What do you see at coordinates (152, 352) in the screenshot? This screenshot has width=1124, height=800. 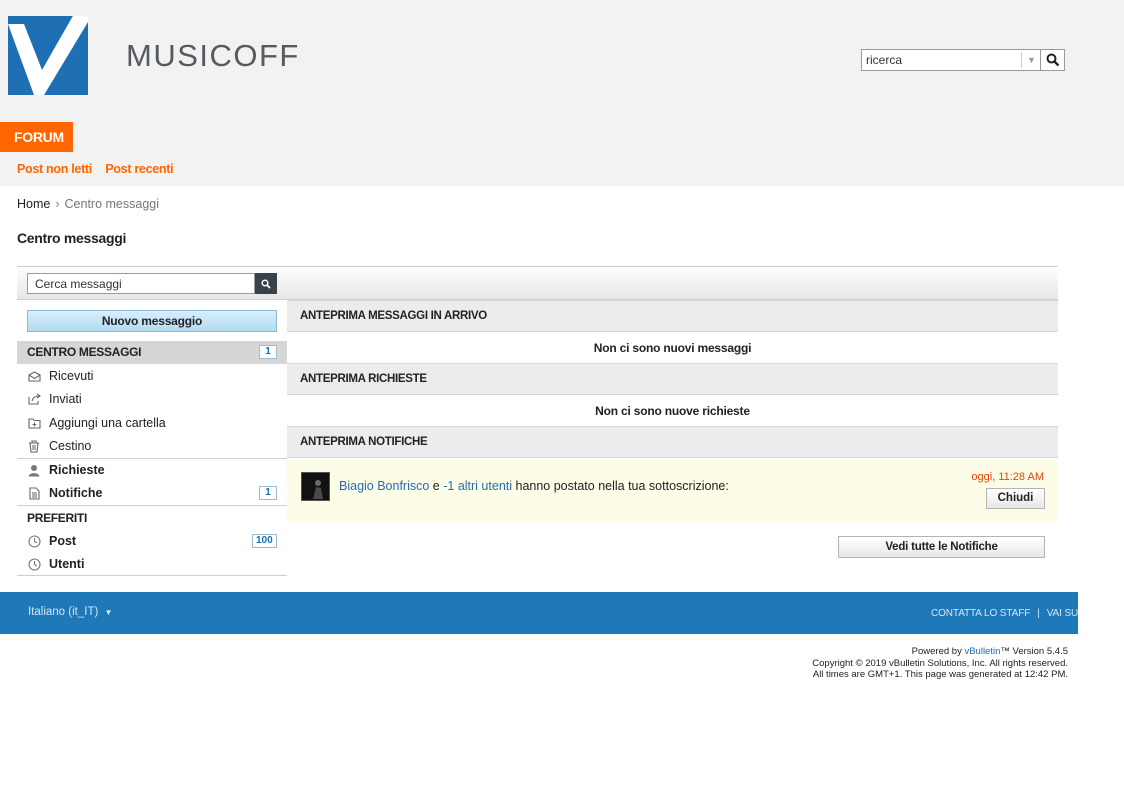 I see `sidebar-message-center: CENTRO MESSAGGI` at bounding box center [152, 352].